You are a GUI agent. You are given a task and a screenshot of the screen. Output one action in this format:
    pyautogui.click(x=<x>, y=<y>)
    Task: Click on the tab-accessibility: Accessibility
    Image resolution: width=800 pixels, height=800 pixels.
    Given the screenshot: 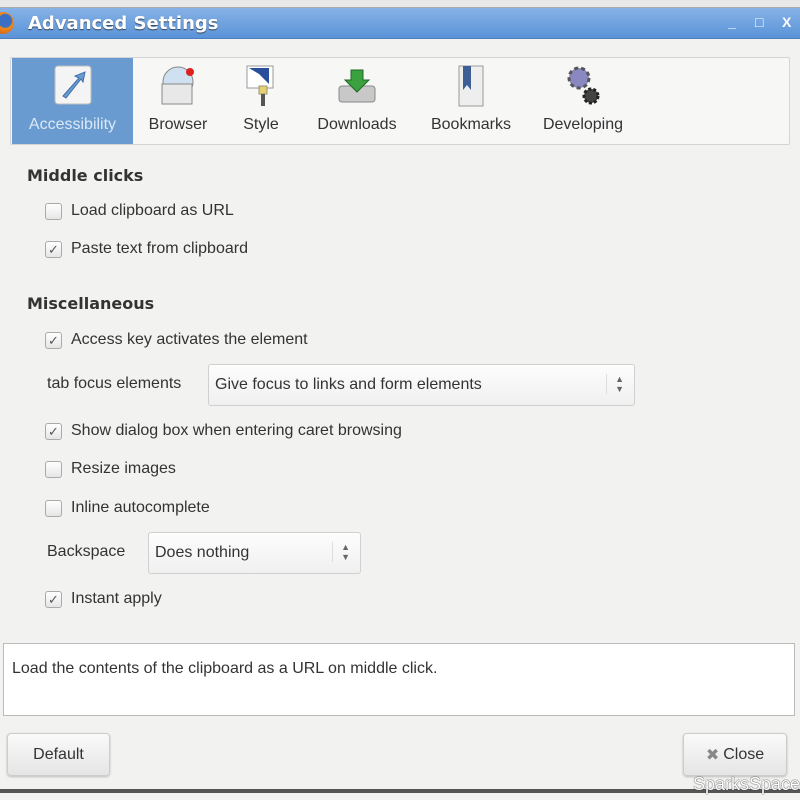 What is the action you would take?
    pyautogui.click(x=72, y=101)
    